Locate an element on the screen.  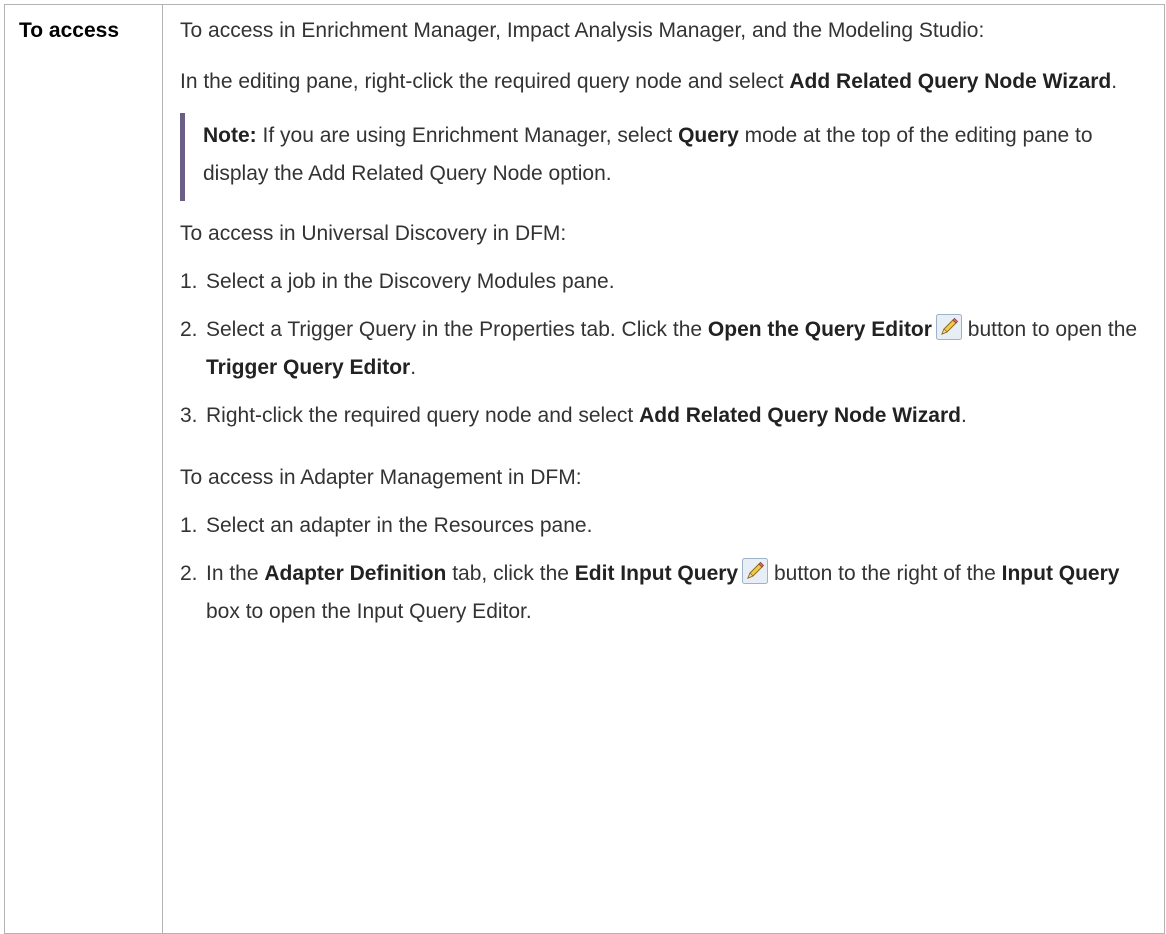
section3-intro: To access in Adapter Management in DFM: is located at coordinates (381, 477).